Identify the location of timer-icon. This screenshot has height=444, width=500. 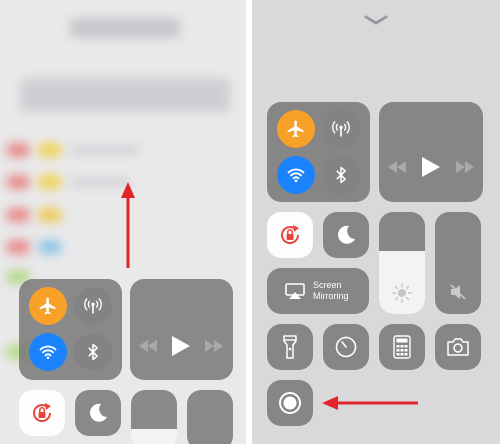
(346, 347).